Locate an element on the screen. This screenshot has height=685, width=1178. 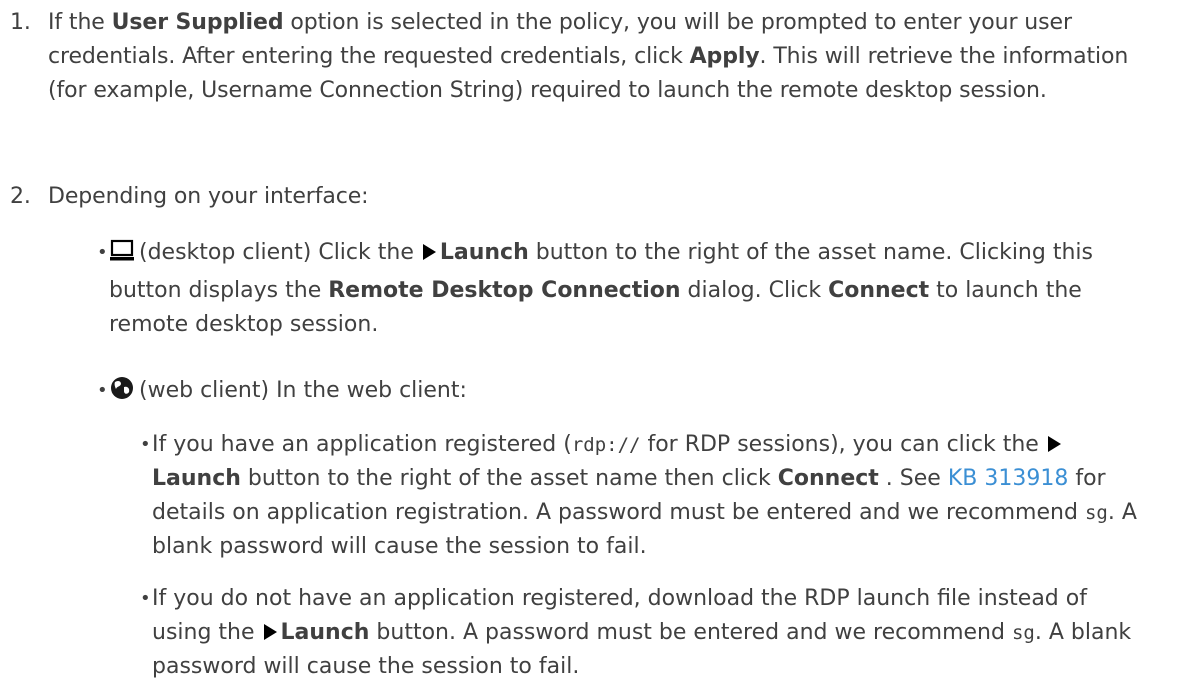
apply-label: Apply is located at coordinates (724, 56).